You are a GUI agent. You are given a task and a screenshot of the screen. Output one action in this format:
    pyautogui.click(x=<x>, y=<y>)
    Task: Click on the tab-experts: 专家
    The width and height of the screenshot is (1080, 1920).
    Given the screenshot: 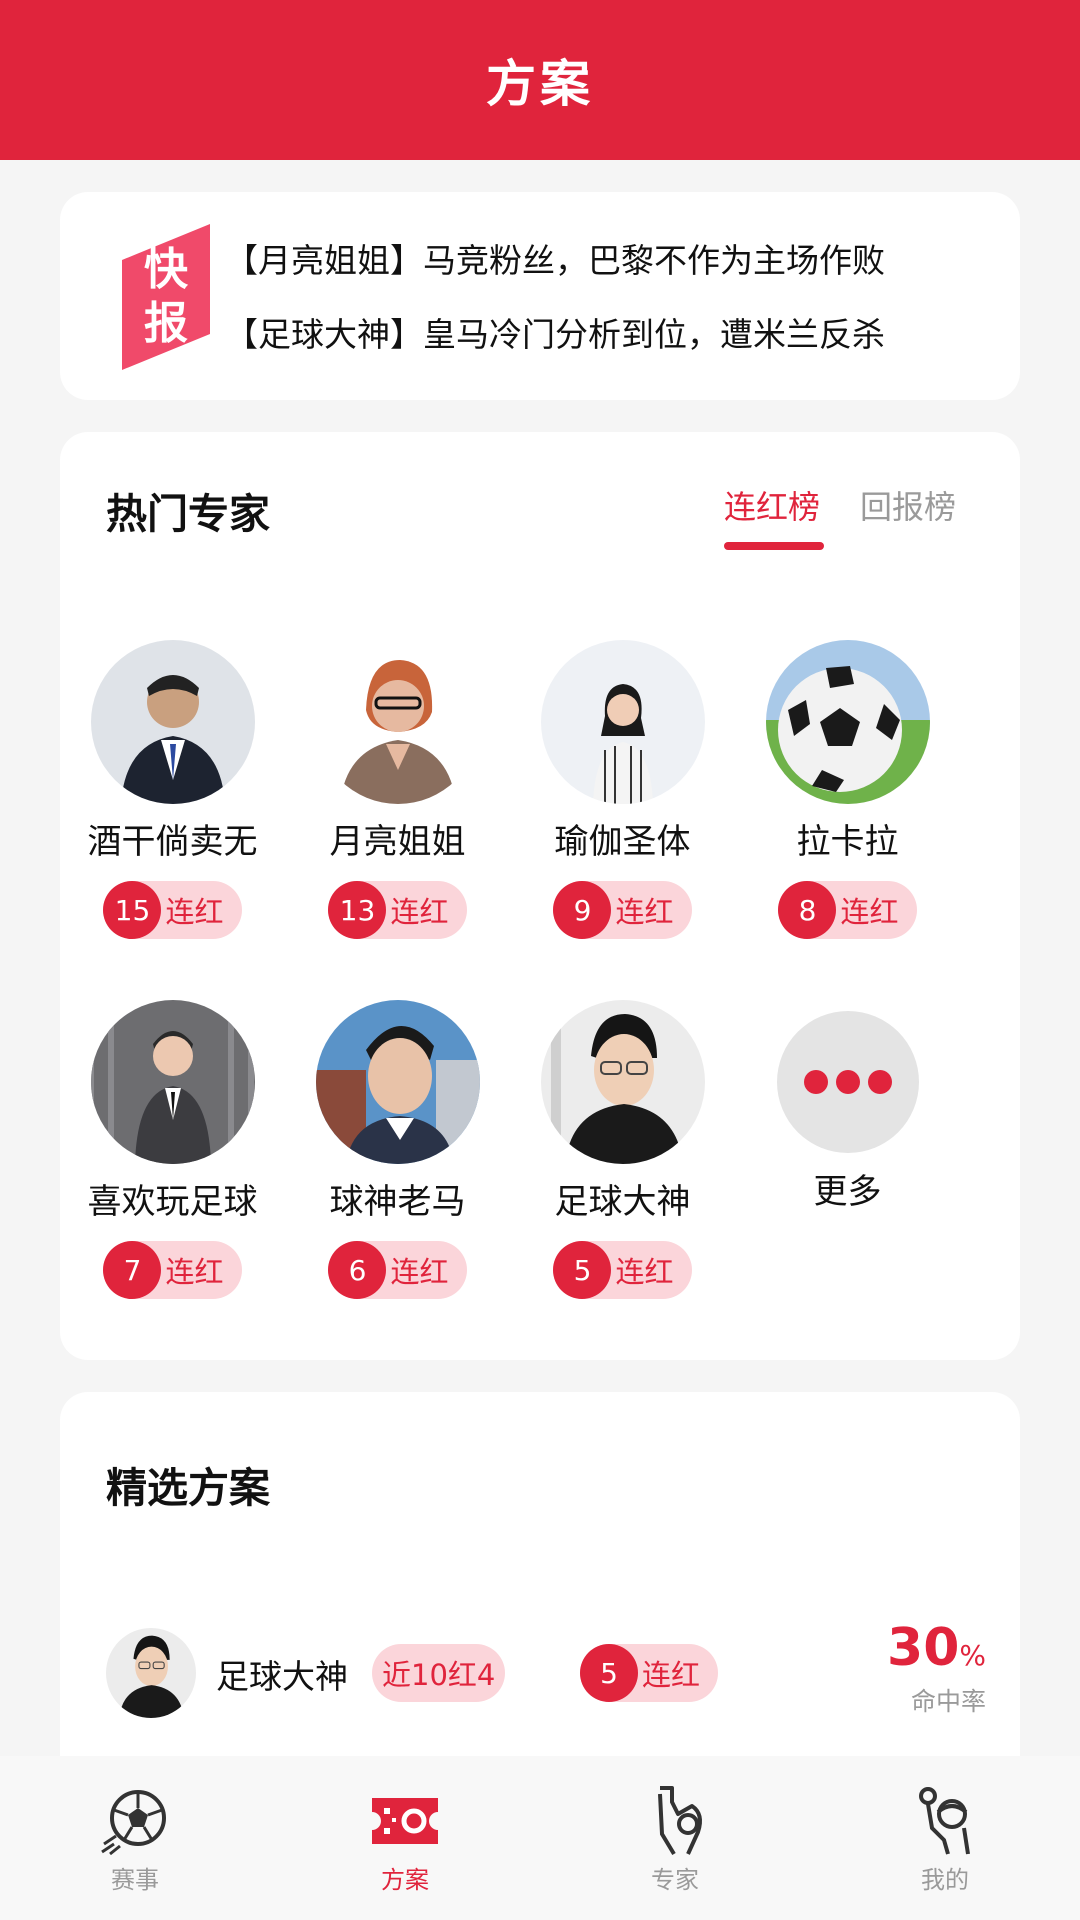 What is the action you would take?
    pyautogui.click(x=675, y=1839)
    